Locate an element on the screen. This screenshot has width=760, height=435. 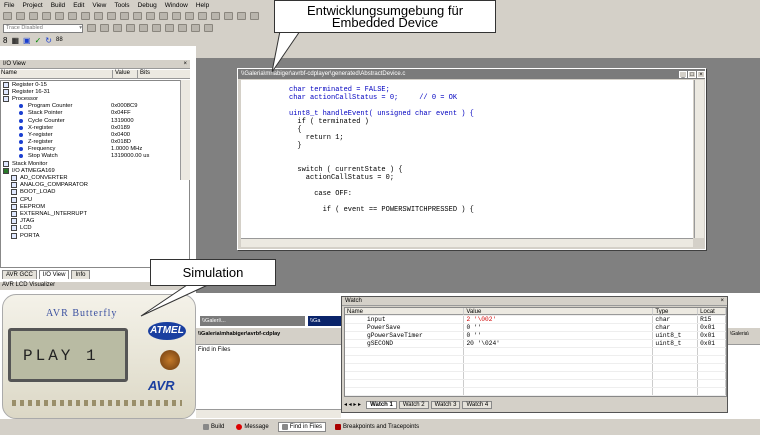
tab-watch-3: Watch 3 is located at coordinates (445, 404).